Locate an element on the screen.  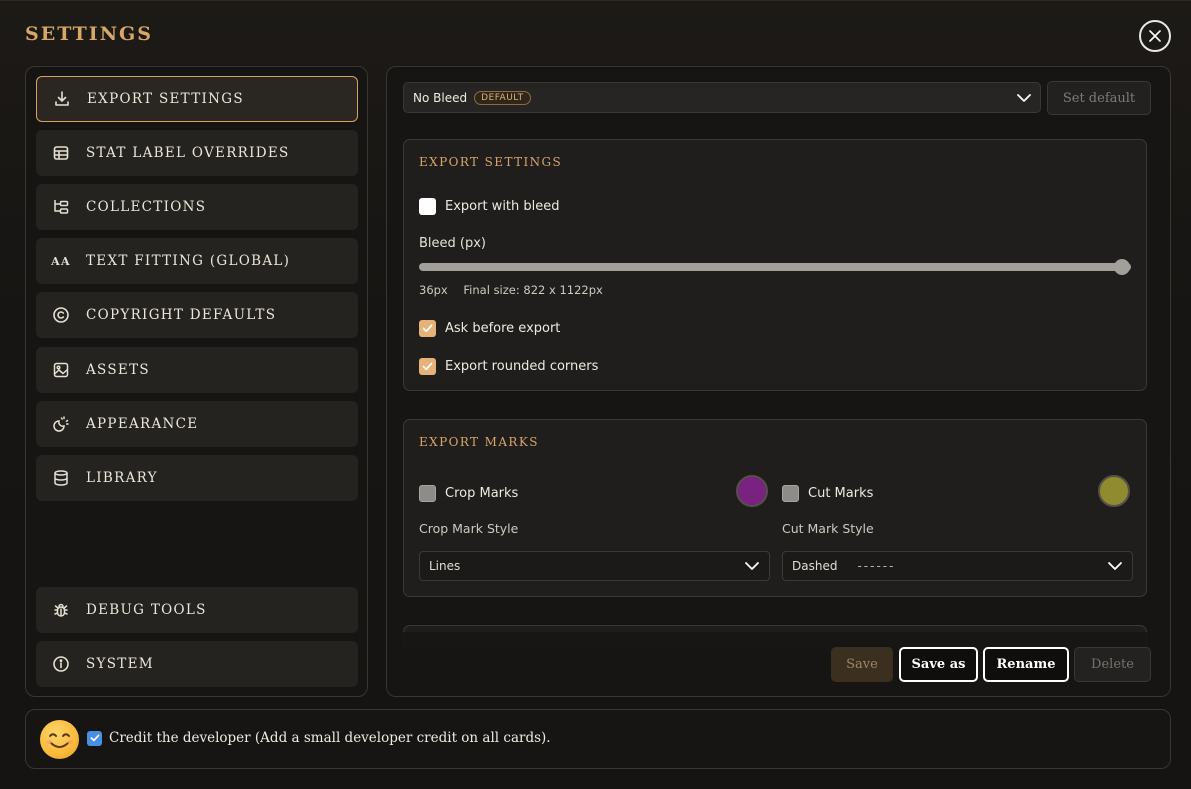
image-icon is located at coordinates (61, 370).